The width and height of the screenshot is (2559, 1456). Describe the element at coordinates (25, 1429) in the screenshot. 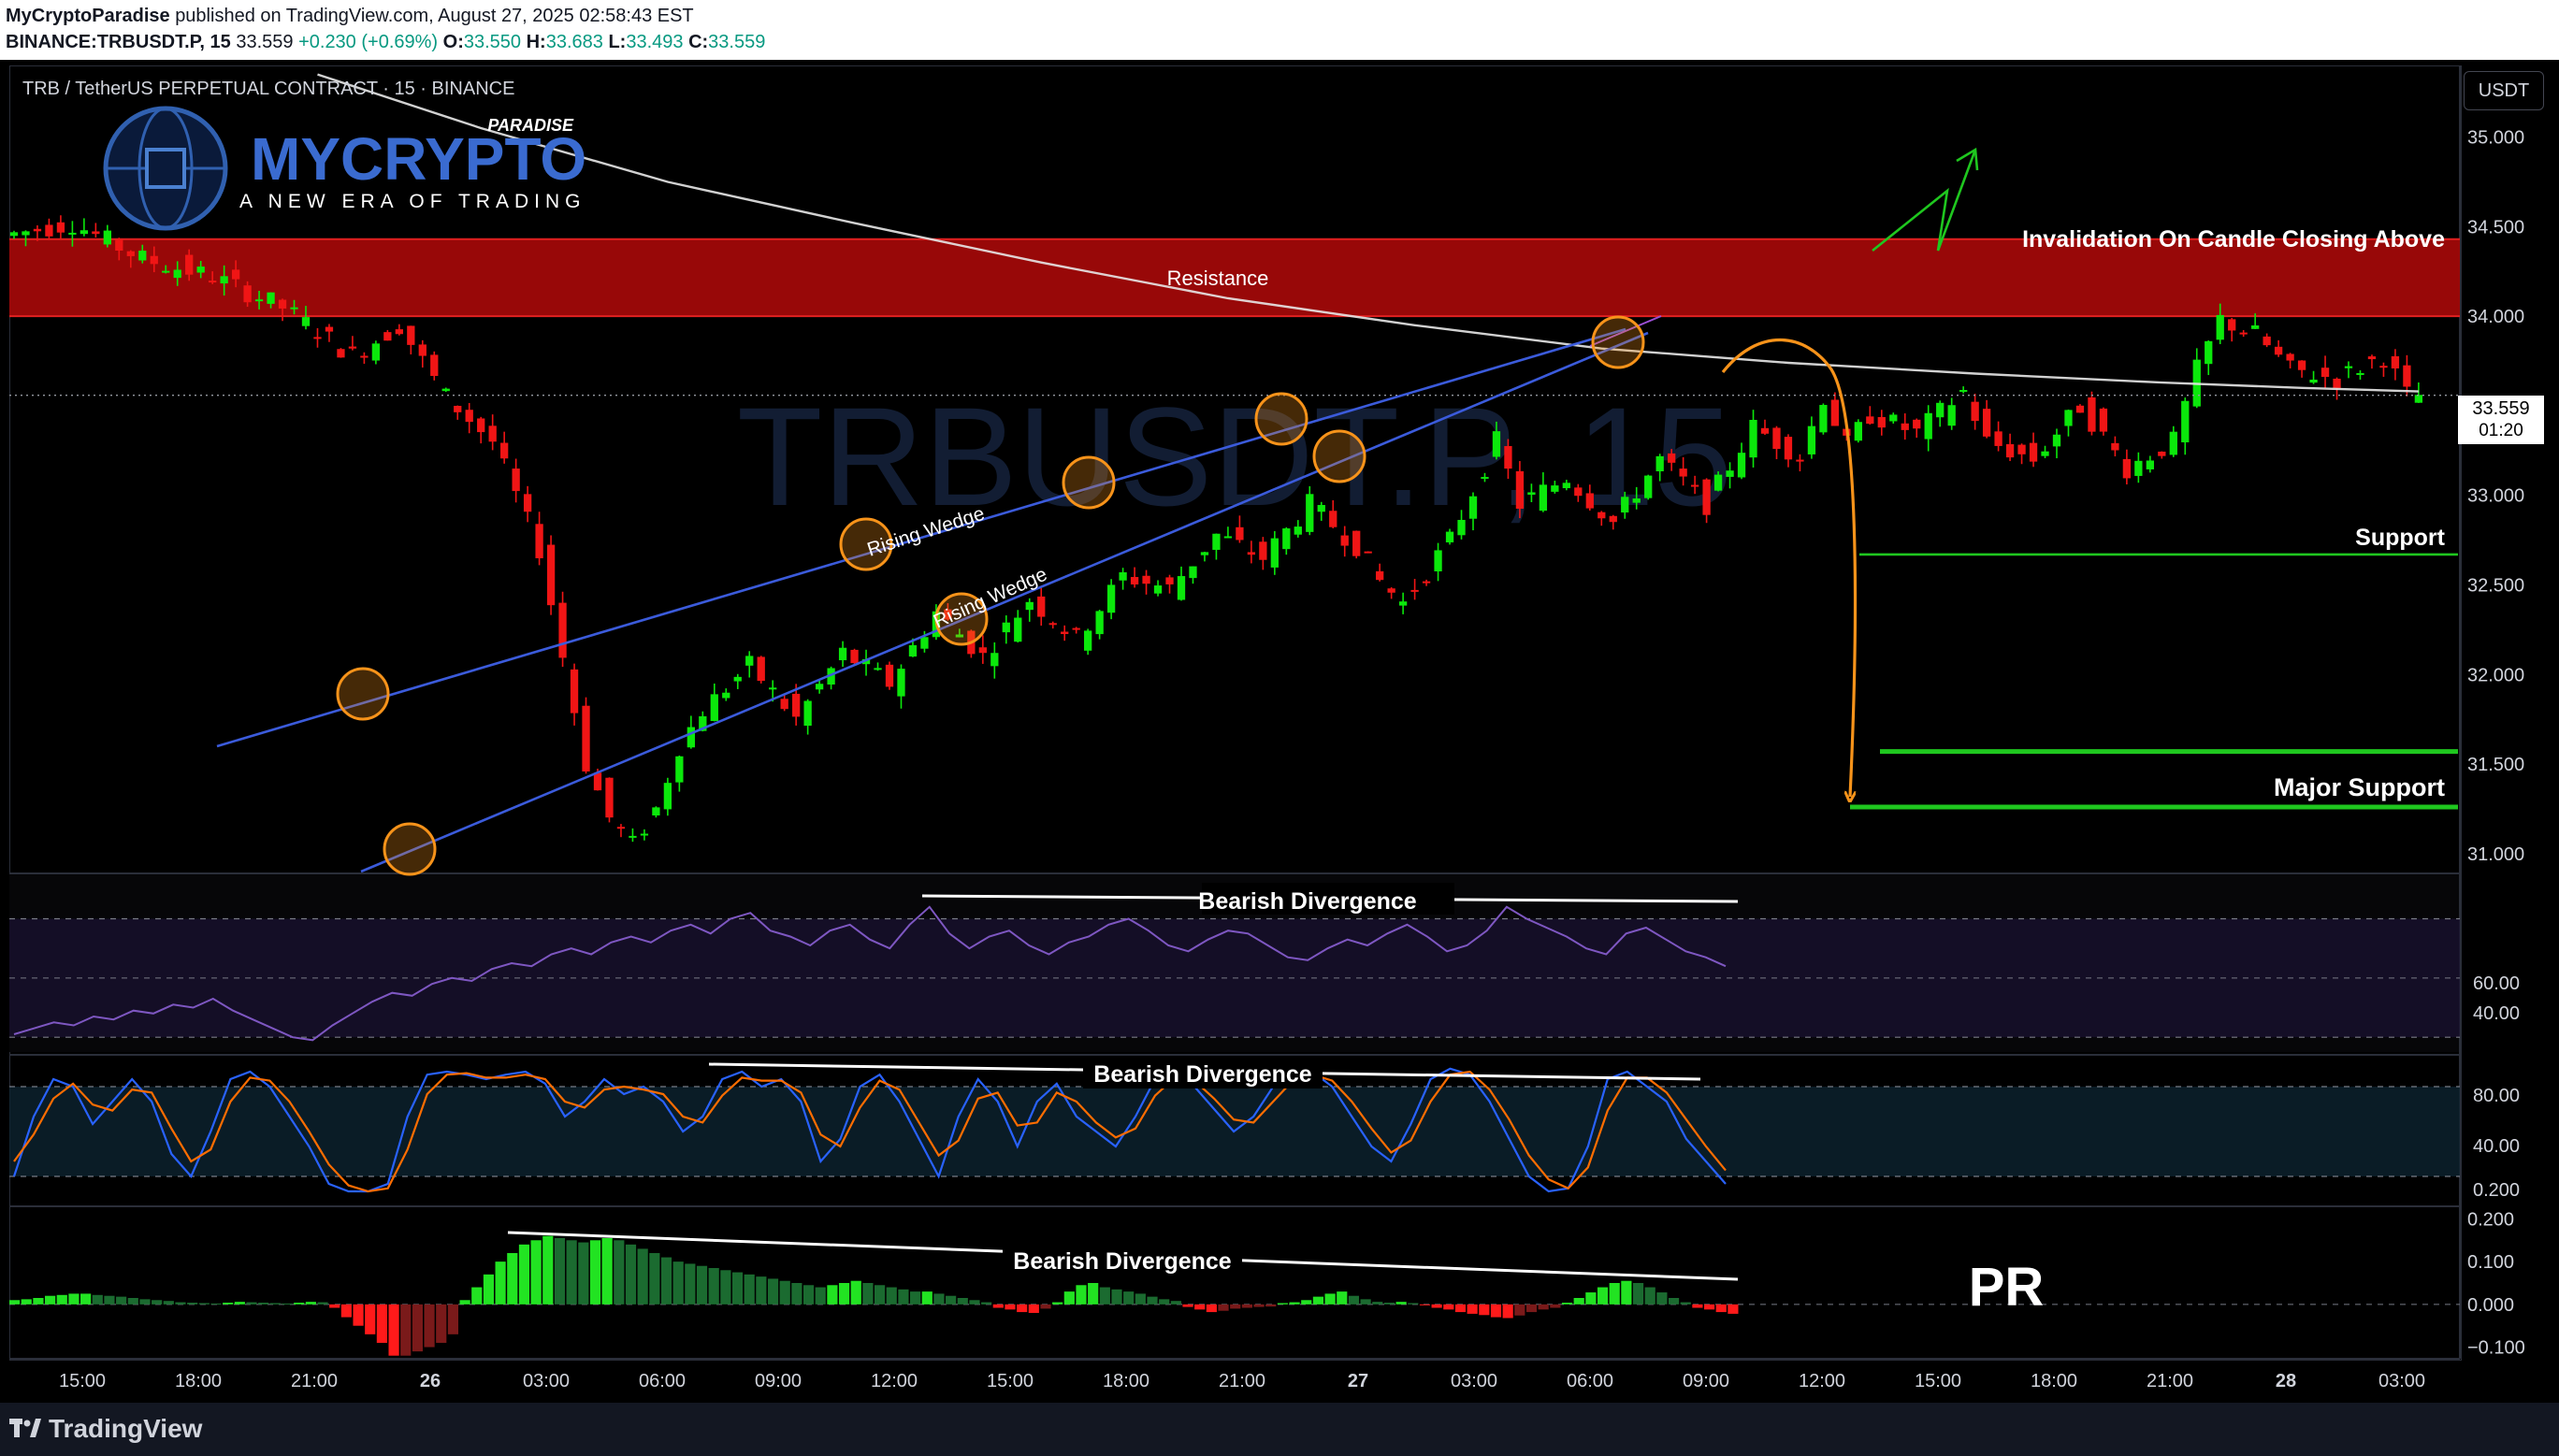

I see `tradingview-mark-icon` at that location.